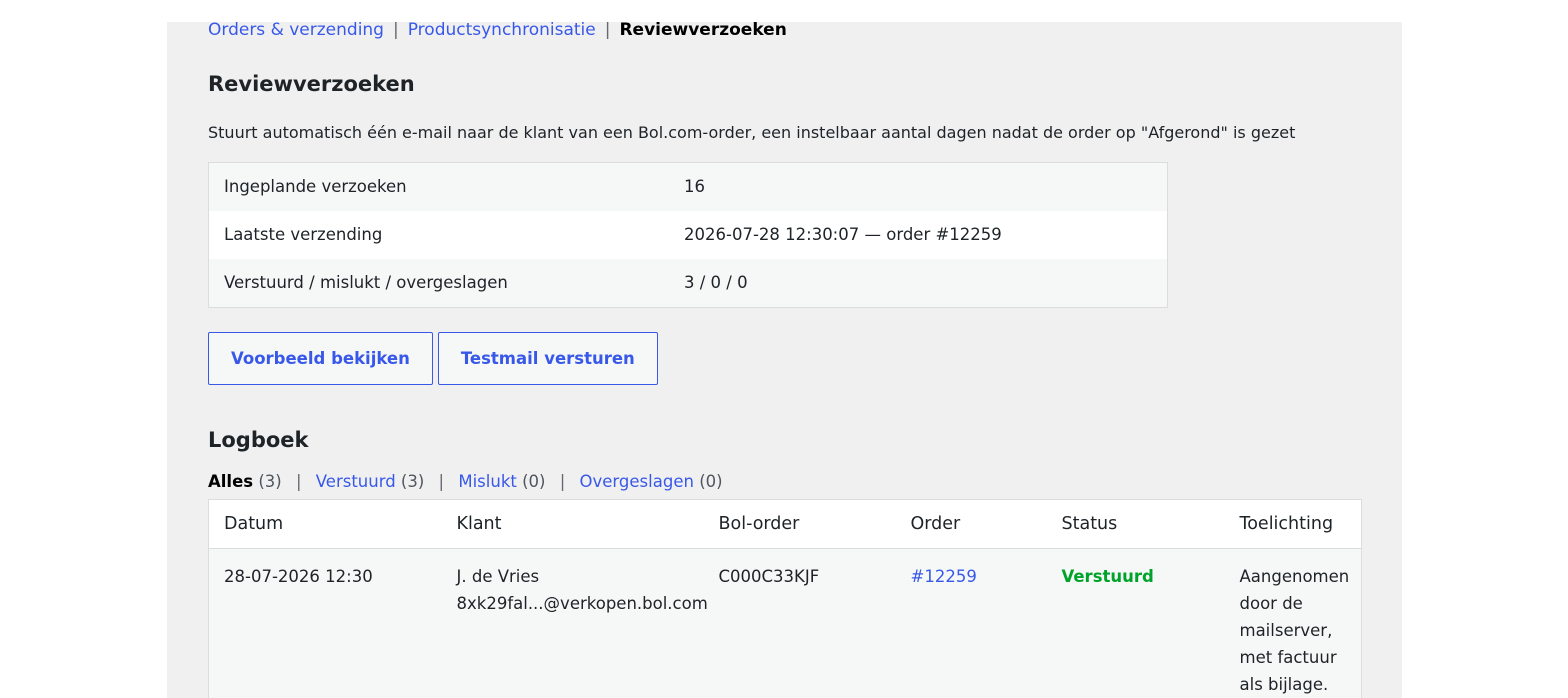 The height and width of the screenshot is (698, 1568). I want to click on stats-value: 2026-07-28 12:30:07 — order #12259, so click(918, 235).